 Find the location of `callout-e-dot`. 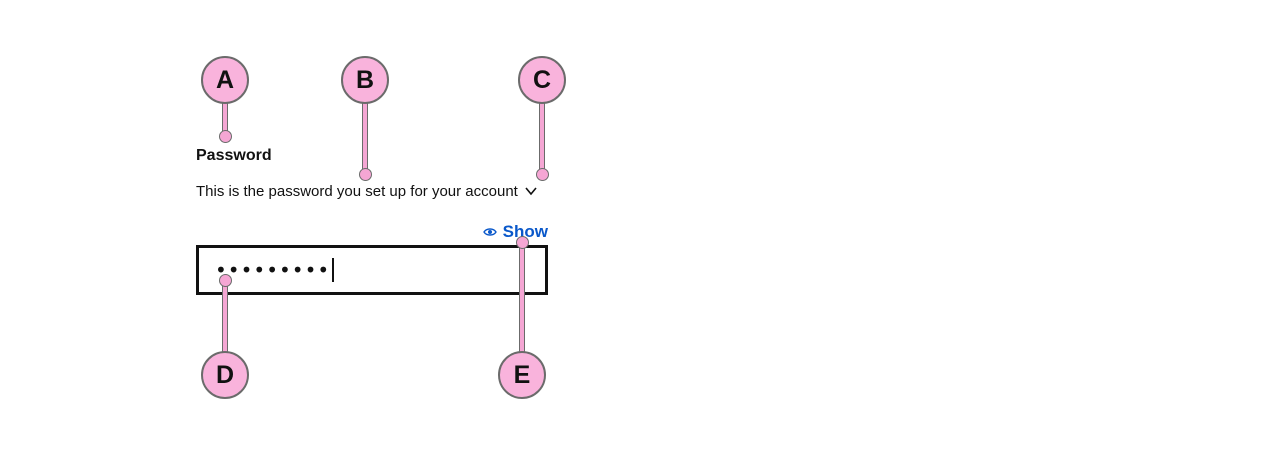

callout-e-dot is located at coordinates (522, 242).